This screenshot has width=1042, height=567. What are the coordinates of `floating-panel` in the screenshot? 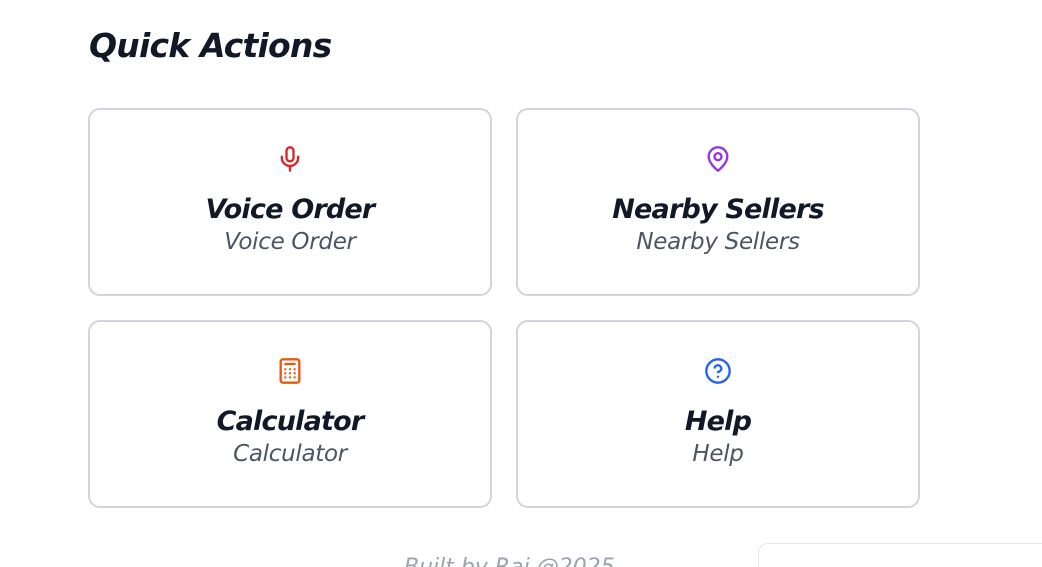 It's located at (900, 555).